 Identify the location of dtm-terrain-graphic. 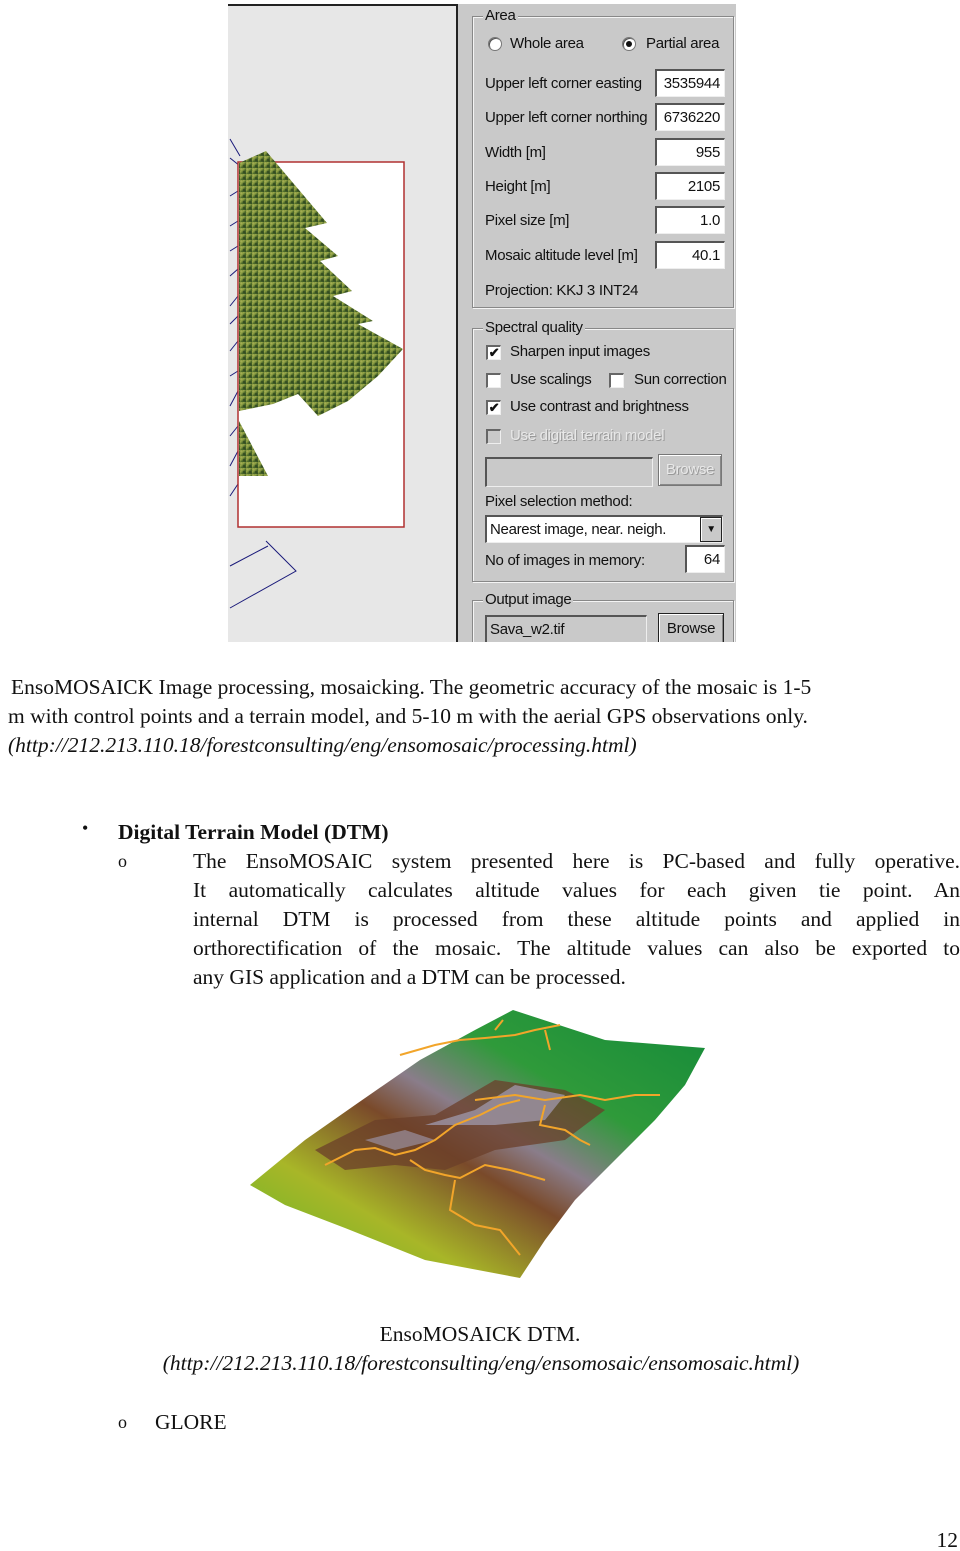
(477, 1144).